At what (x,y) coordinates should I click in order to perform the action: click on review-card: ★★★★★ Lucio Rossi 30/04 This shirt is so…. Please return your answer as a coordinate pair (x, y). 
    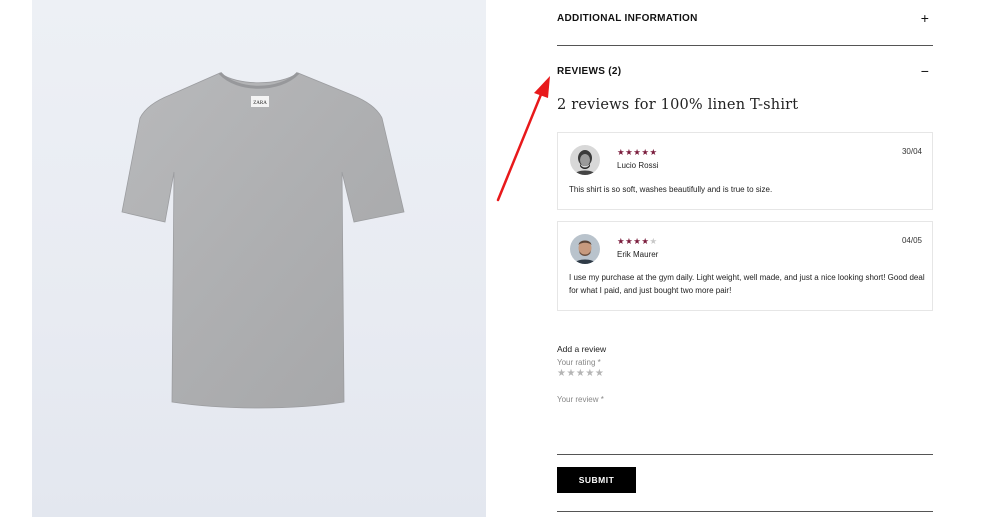
    Looking at the image, I should click on (745, 171).